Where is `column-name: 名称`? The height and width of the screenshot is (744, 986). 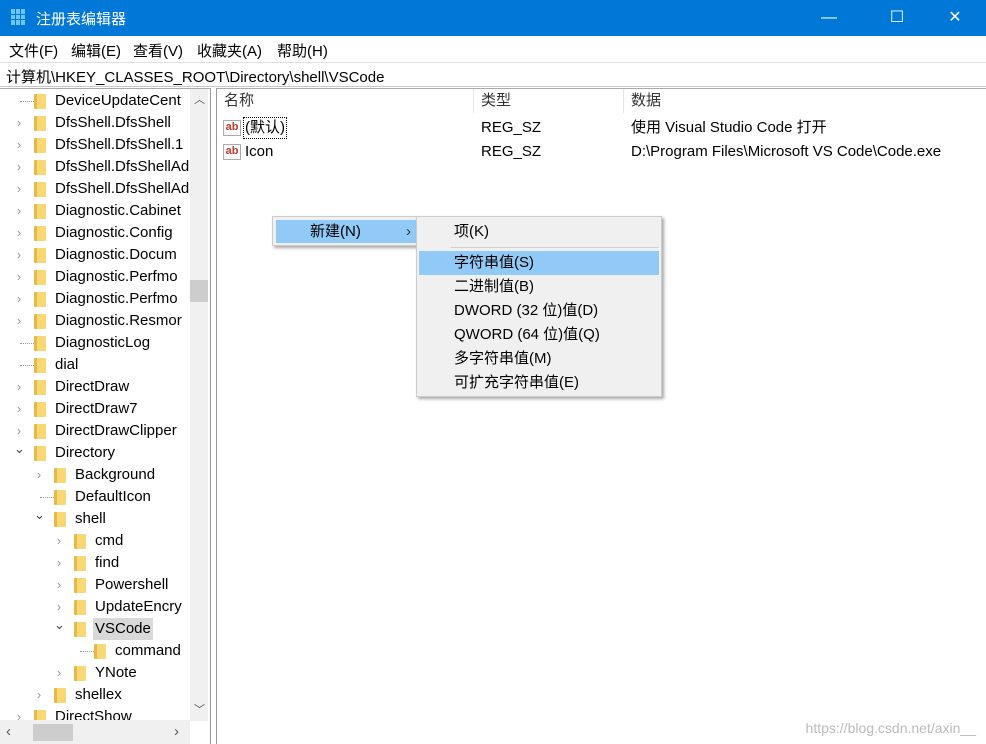
column-name: 名称 is located at coordinates (345, 101).